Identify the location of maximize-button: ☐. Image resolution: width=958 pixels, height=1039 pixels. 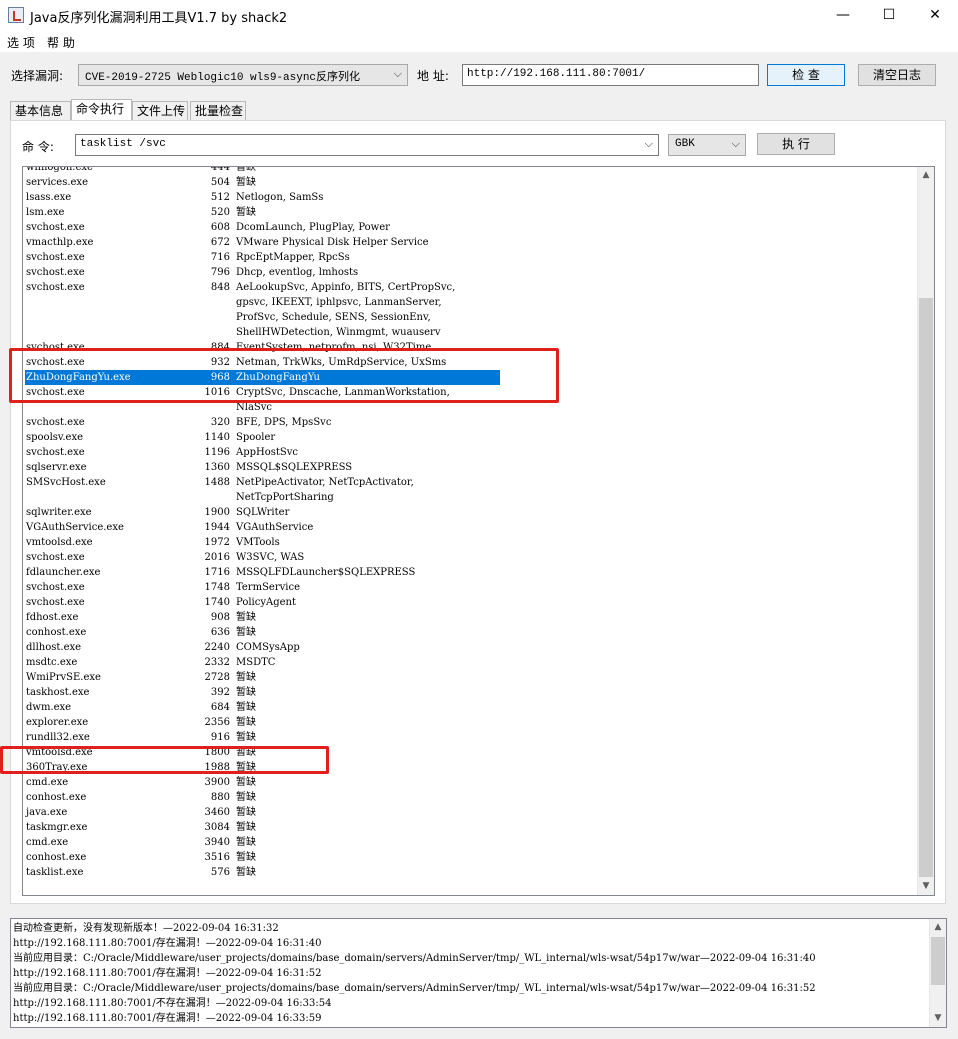
(889, 15).